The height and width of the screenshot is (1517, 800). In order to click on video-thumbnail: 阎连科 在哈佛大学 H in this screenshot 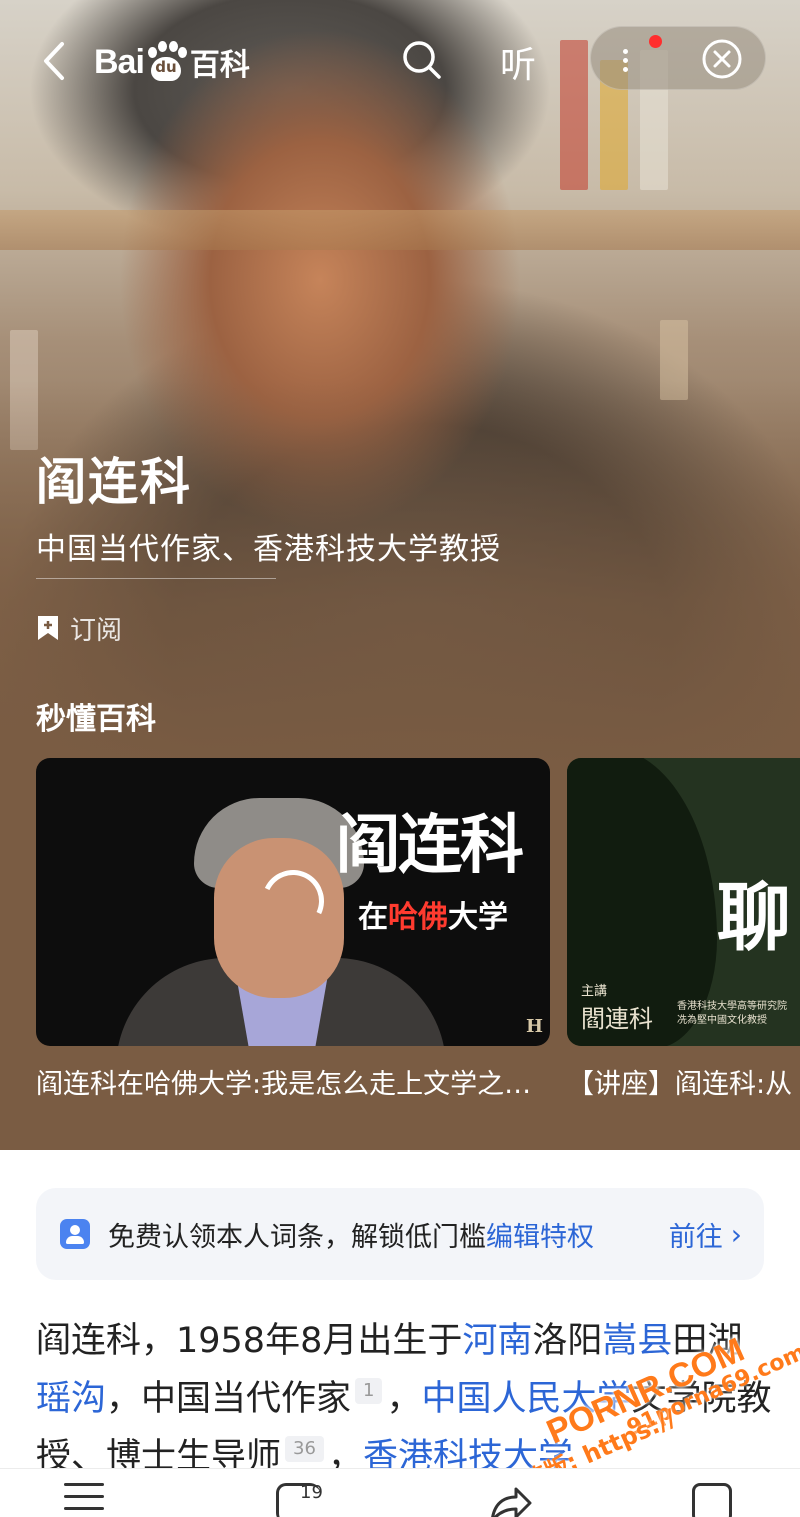, I will do `click(293, 902)`.